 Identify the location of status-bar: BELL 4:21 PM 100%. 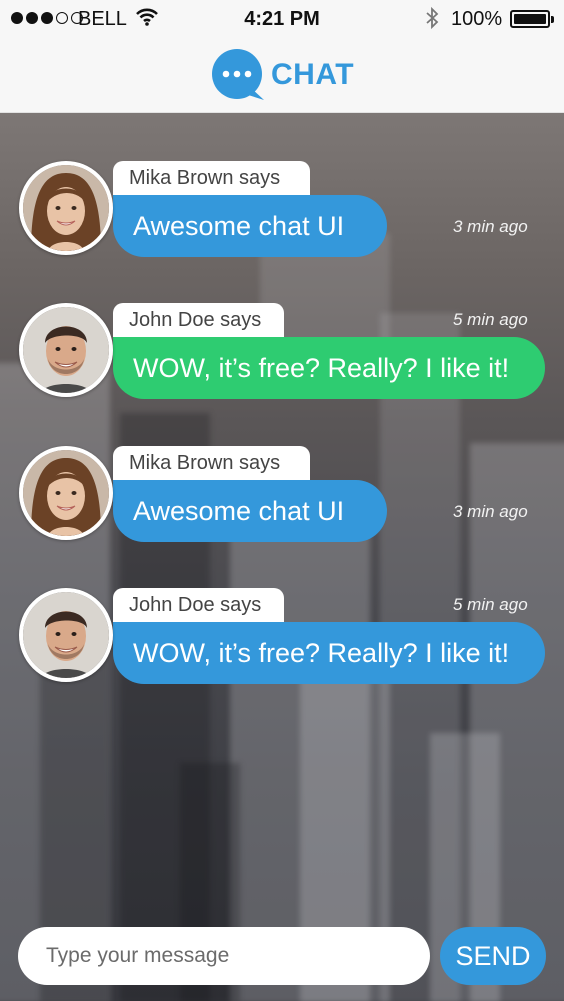
(282, 19).